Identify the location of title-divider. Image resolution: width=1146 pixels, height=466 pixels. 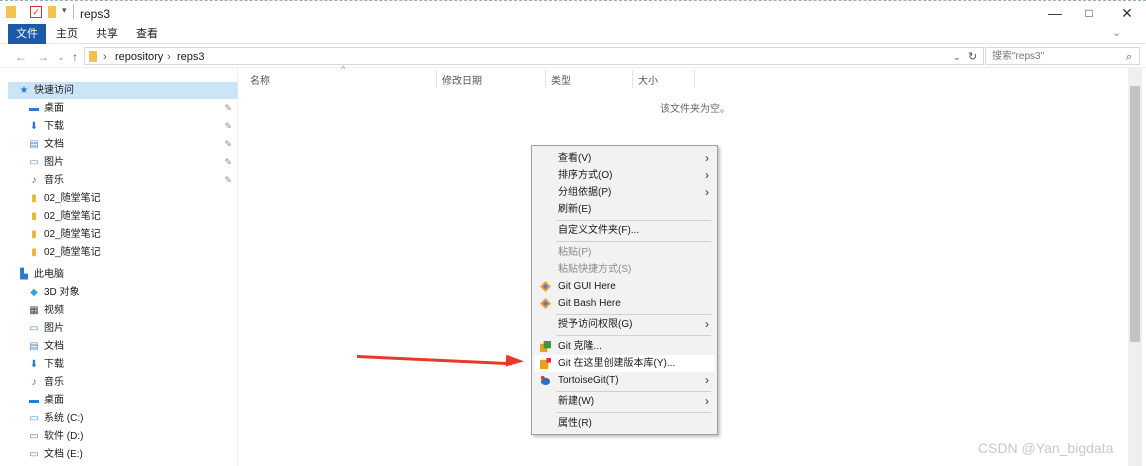
(73, 11).